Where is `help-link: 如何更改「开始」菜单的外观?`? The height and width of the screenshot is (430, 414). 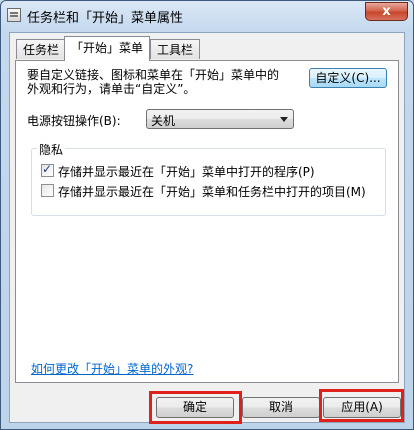
help-link: 如何更改「开始」菜单的外观? is located at coordinates (112, 368).